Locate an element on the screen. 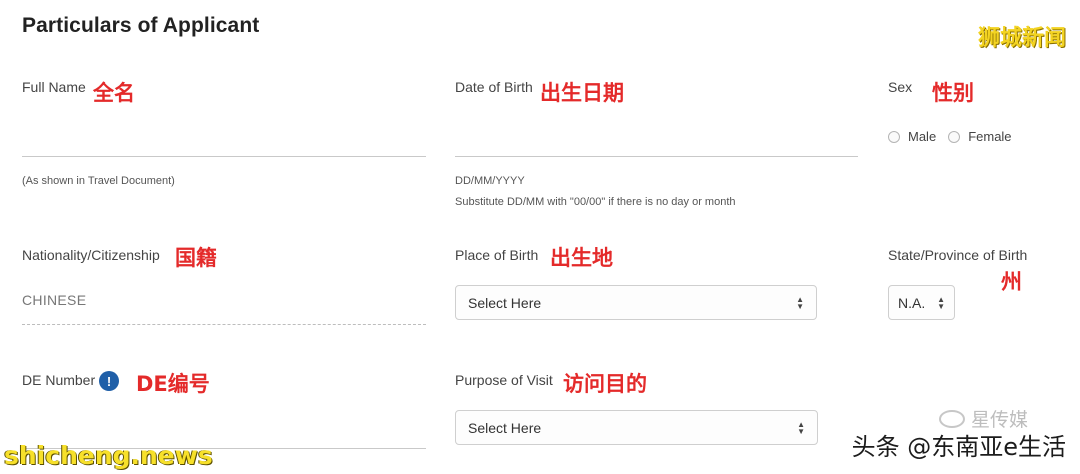 This screenshot has width=1080, height=474. purpose-select-value: Select Here is located at coordinates (505, 427).